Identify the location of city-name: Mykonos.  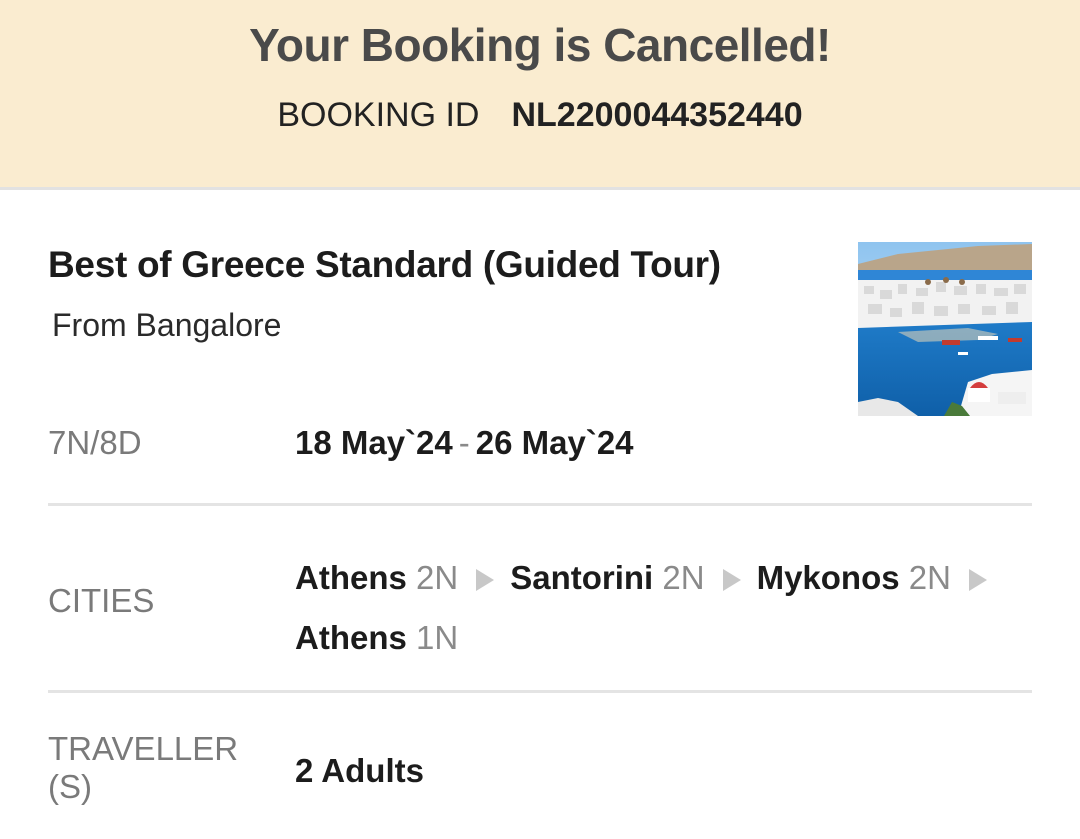
(828, 577).